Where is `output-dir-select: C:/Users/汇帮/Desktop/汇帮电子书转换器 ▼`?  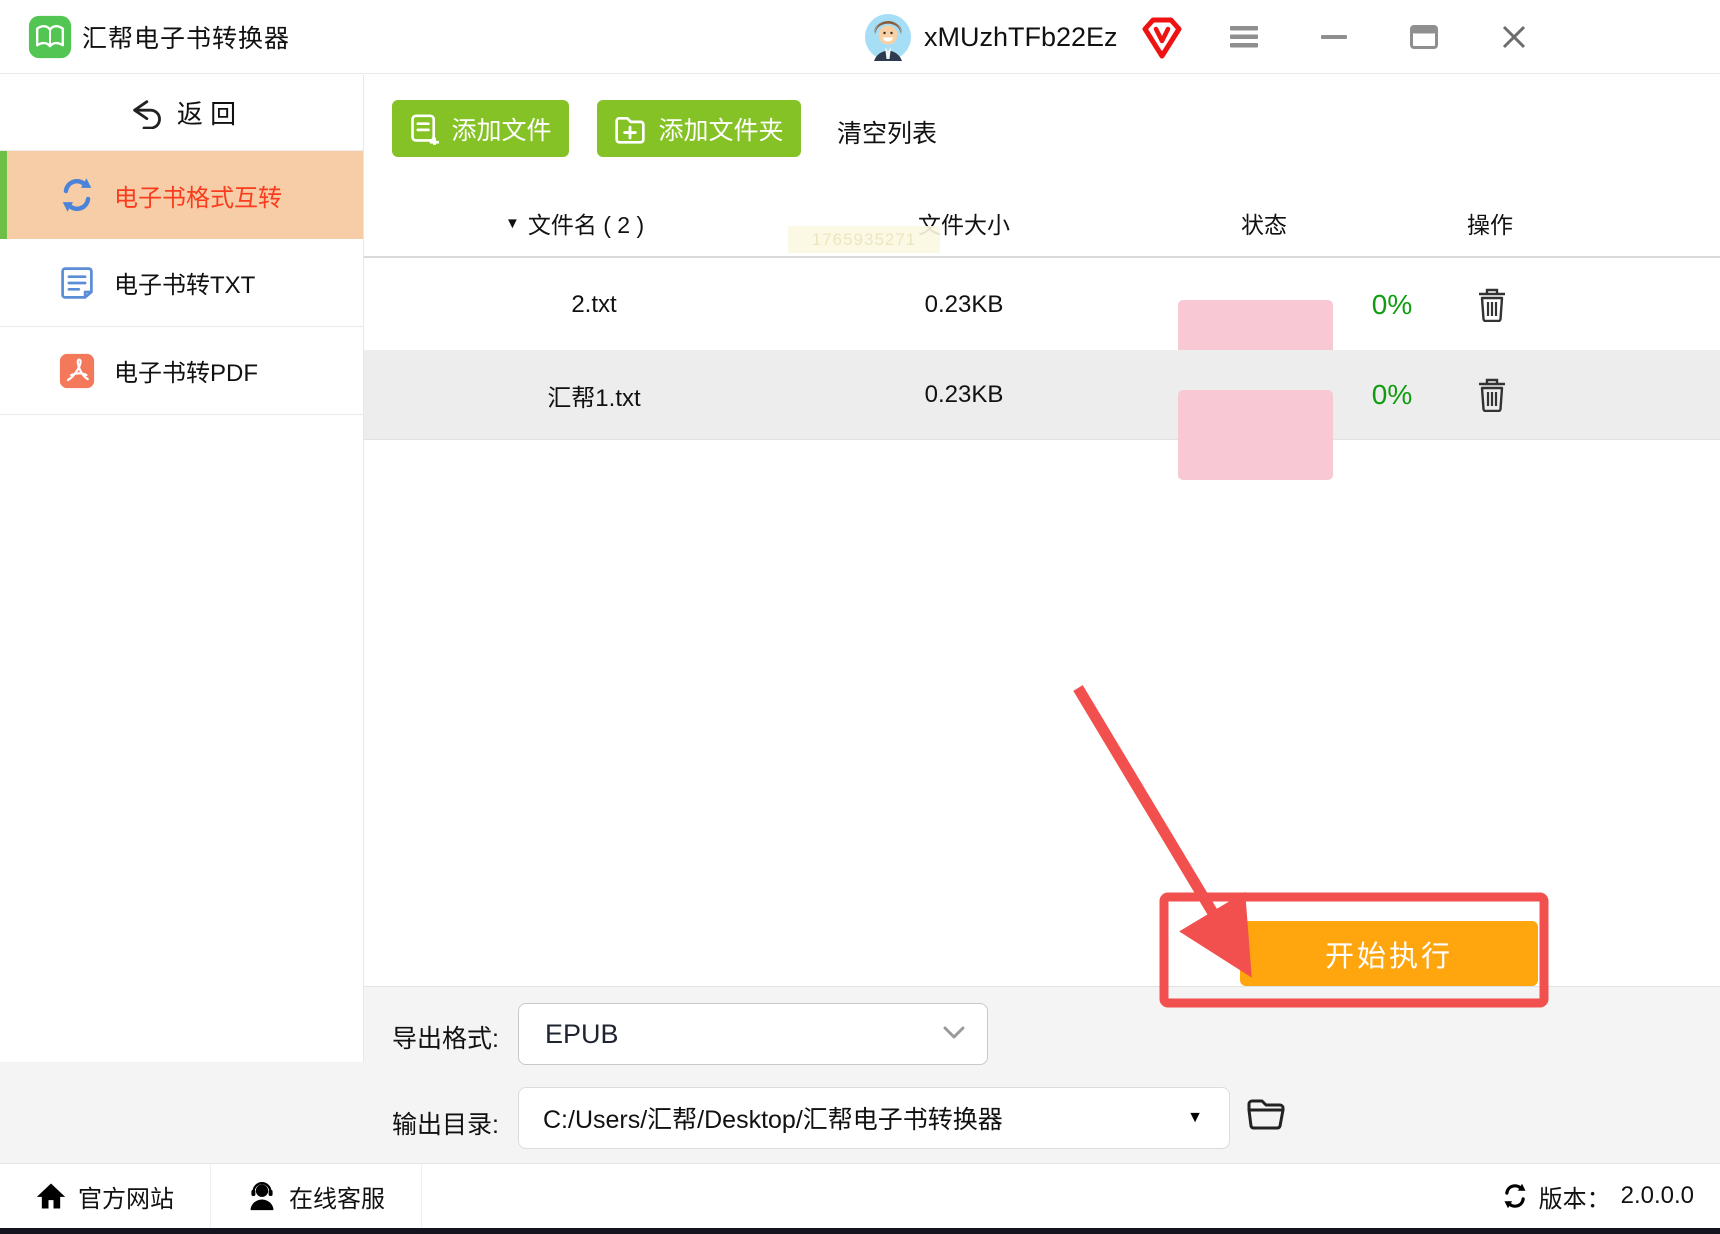
output-dir-select: C:/Users/汇帮/Desktop/汇帮电子书转换器 ▼ is located at coordinates (874, 1118).